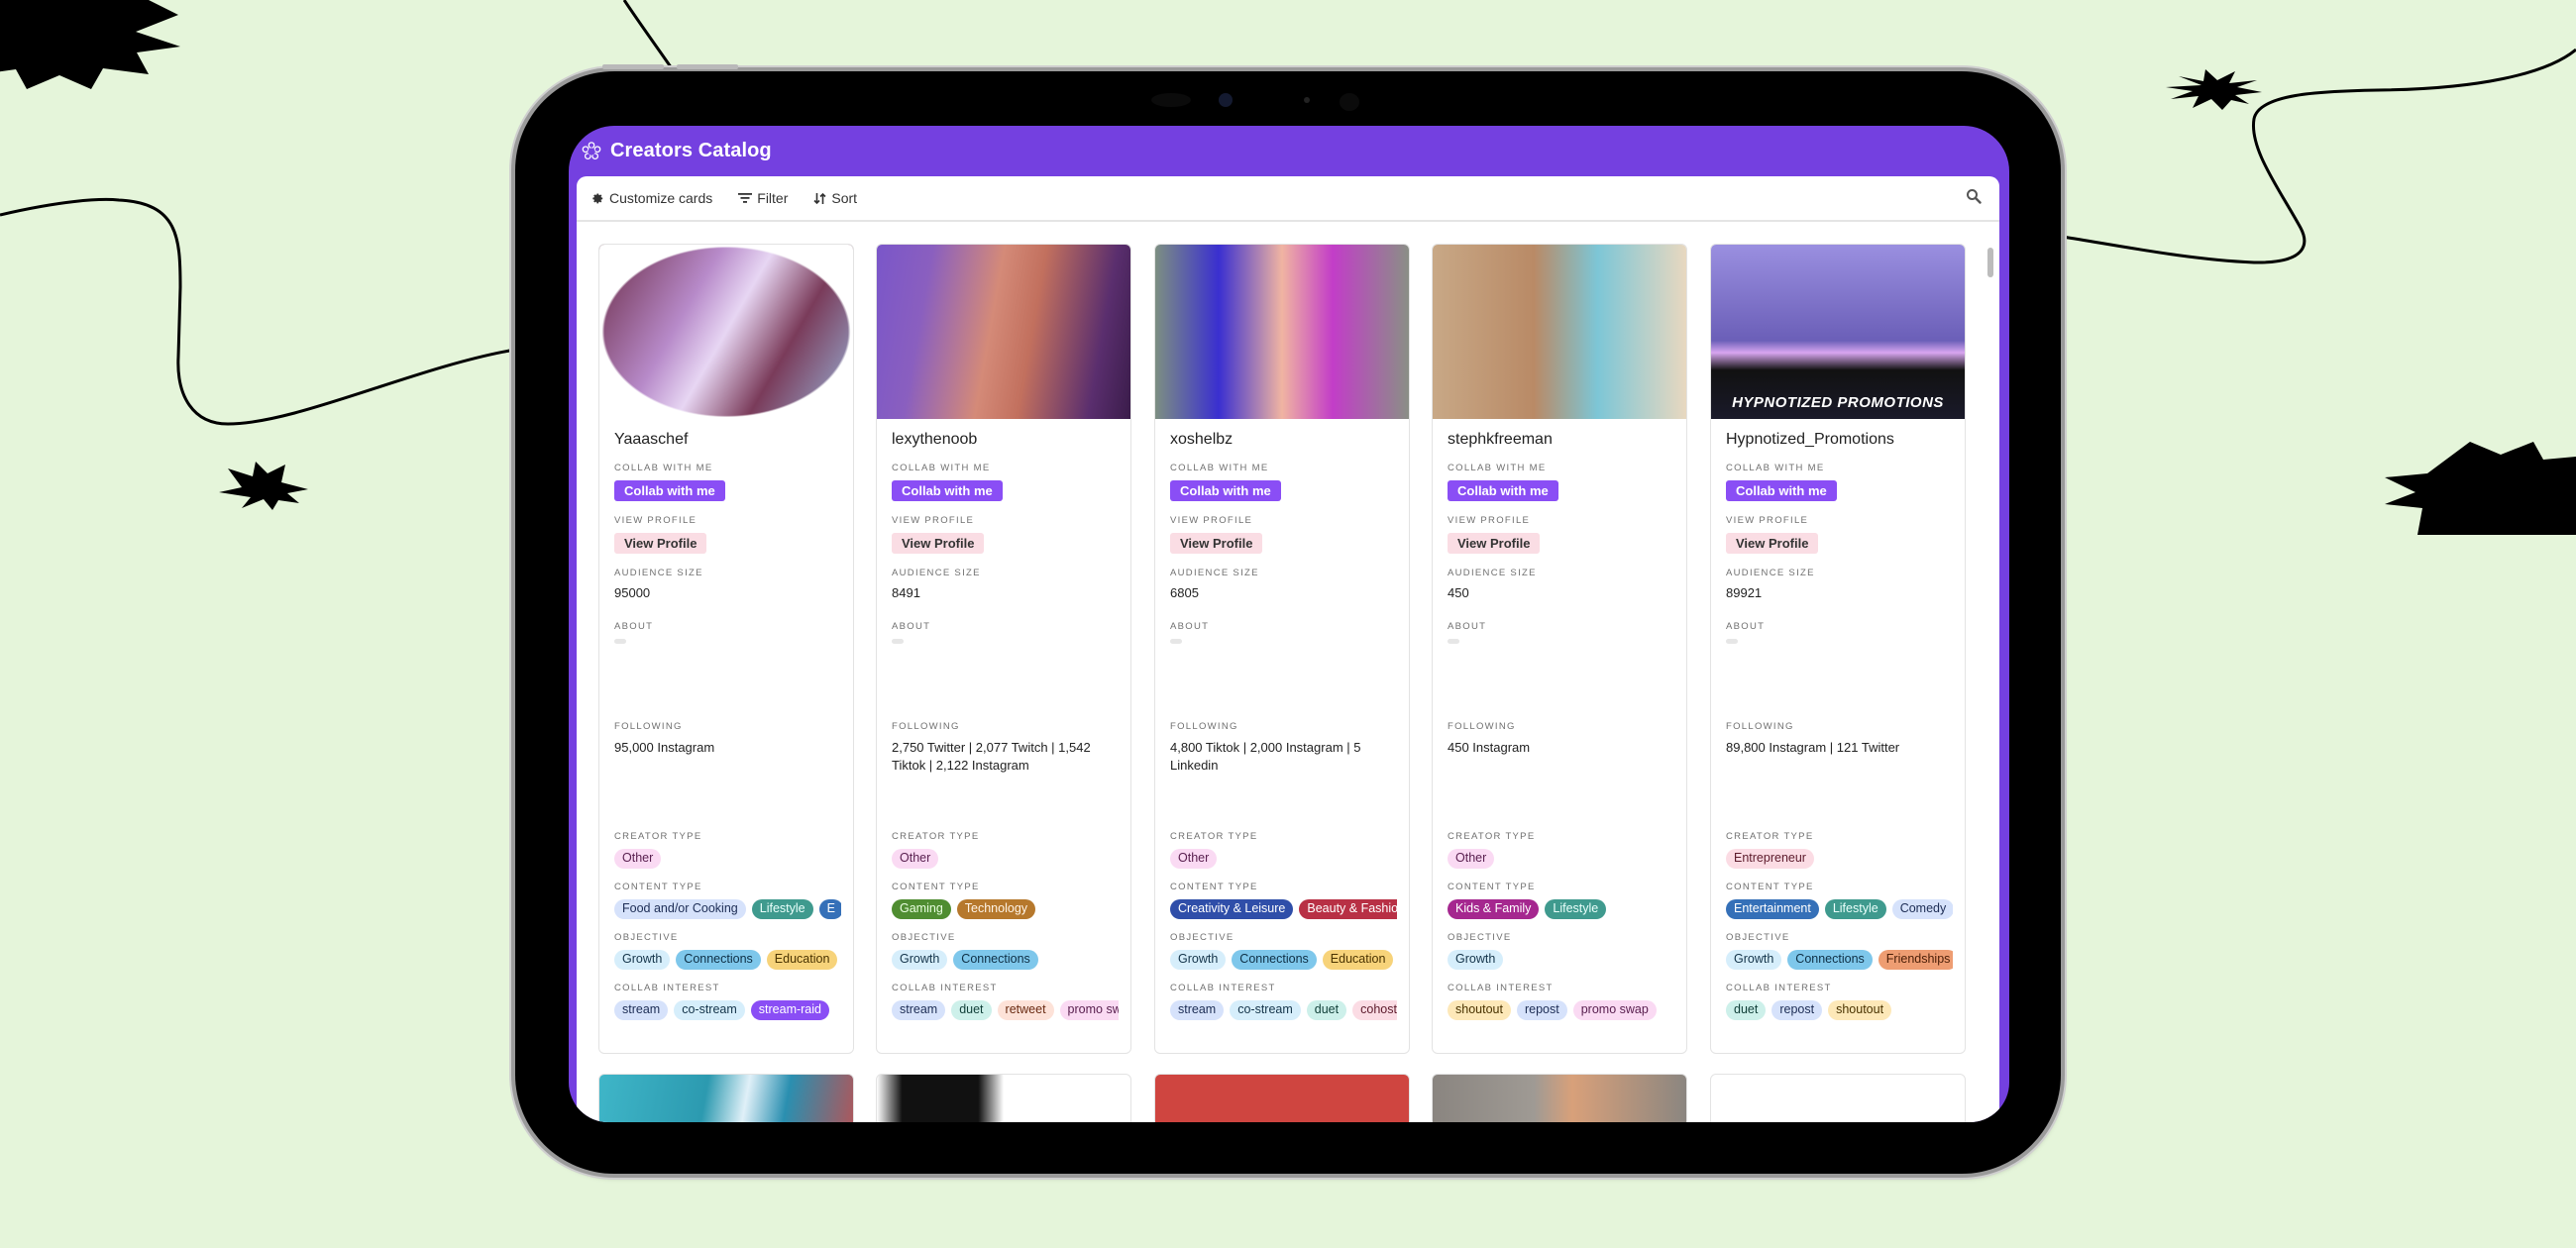  Describe the element at coordinates (1797, 1010) in the screenshot. I see `tag: repost` at that location.